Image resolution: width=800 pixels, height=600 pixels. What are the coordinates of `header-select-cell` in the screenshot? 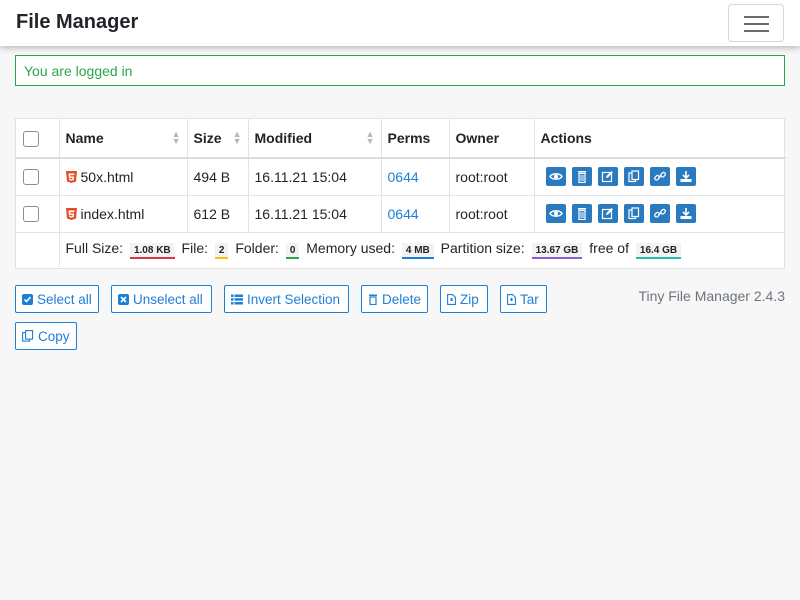 It's located at (38, 139).